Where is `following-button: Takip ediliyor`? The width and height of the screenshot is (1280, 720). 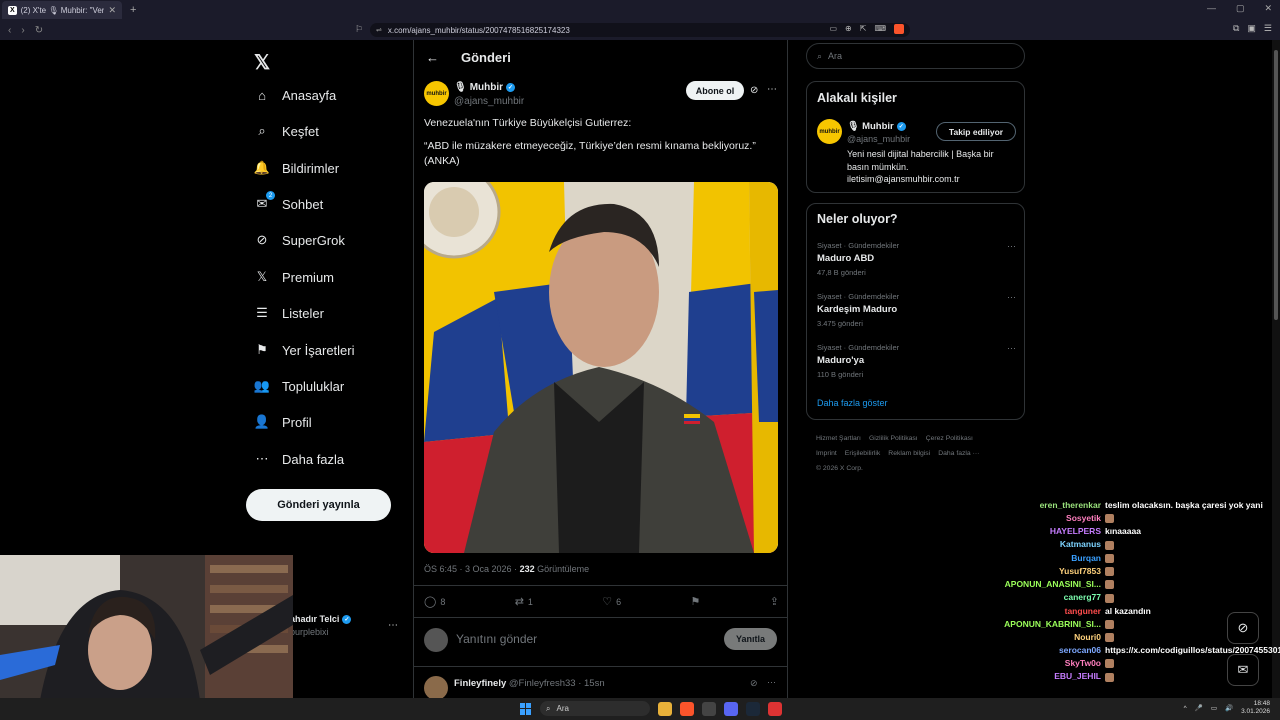
following-button: Takip ediliyor is located at coordinates (976, 131).